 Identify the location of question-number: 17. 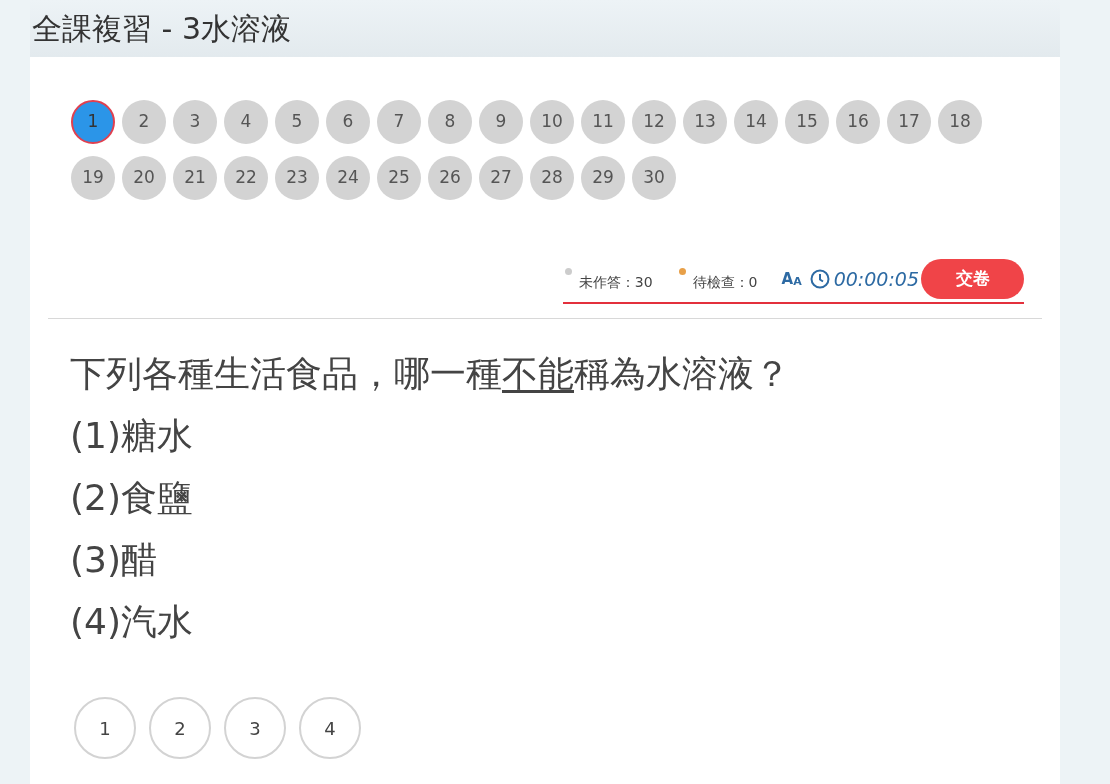
(909, 122).